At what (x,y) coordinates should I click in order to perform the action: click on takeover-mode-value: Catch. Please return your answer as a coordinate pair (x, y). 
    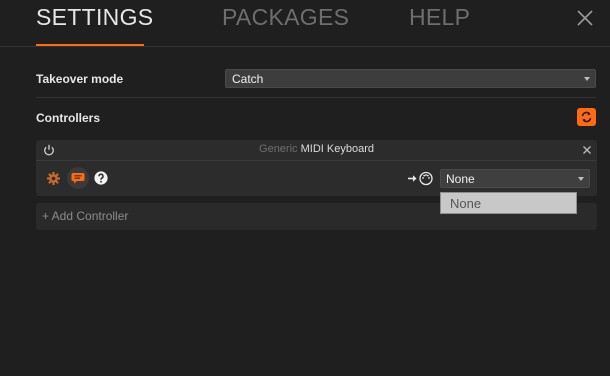
    Looking at the image, I should click on (248, 79).